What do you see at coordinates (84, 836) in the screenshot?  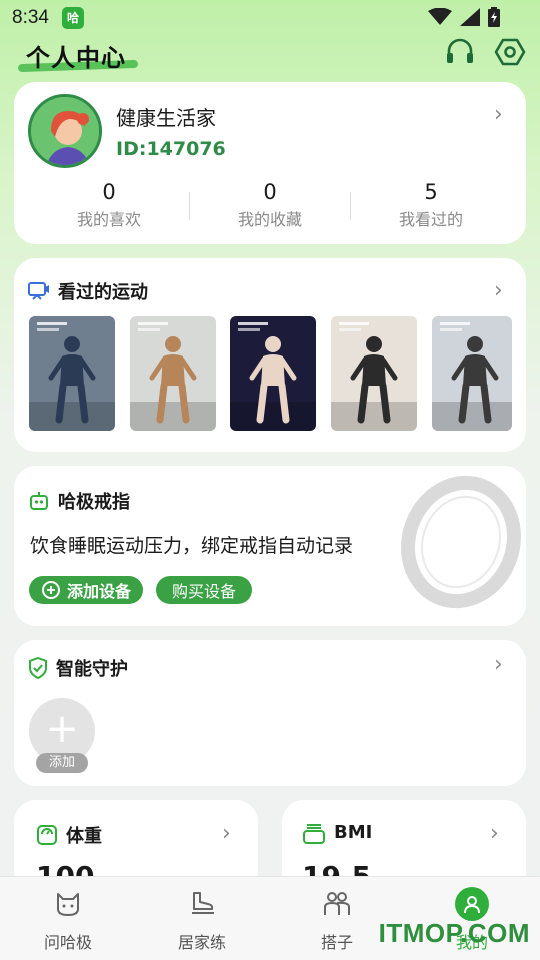 I see `weight-title: 体重` at bounding box center [84, 836].